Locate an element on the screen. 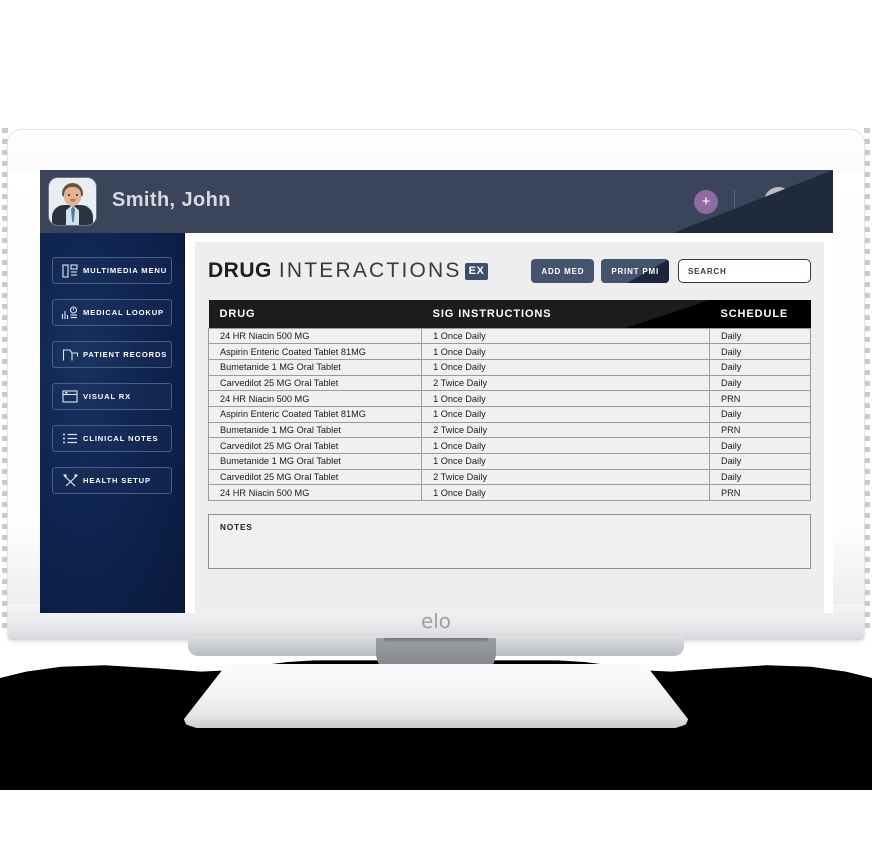 The image size is (872, 847). panel-toolbar: DRUG INTERACTIONS EX ADD MED PRINT PMI is located at coordinates (509, 271).